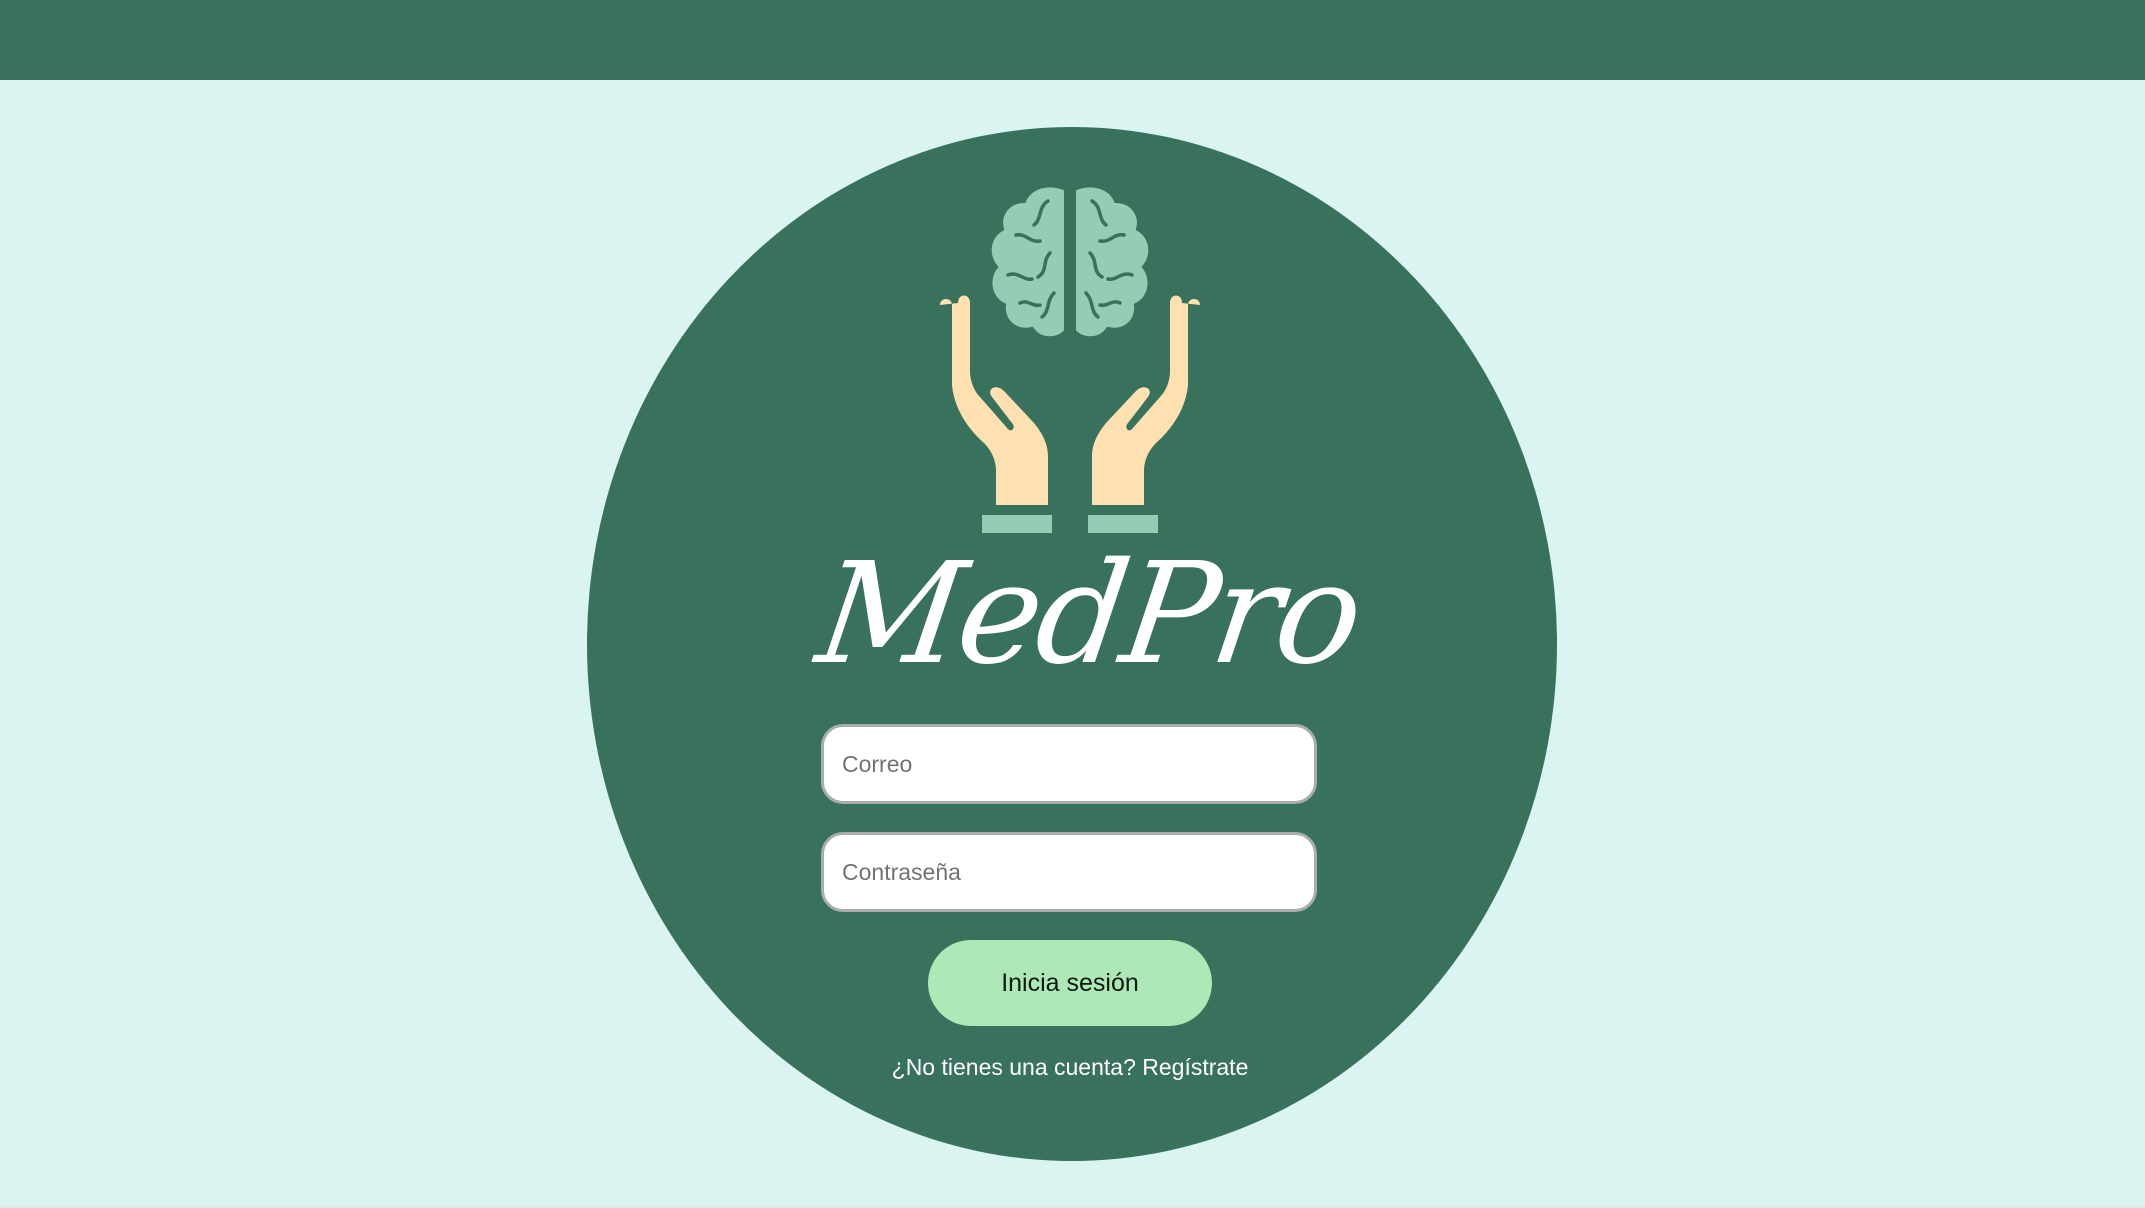 Image resolution: width=2145 pixels, height=1208 pixels. Describe the element at coordinates (1013, 1067) in the screenshot. I see `register-prompt-text: ¿No tienes una cuenta?` at that location.